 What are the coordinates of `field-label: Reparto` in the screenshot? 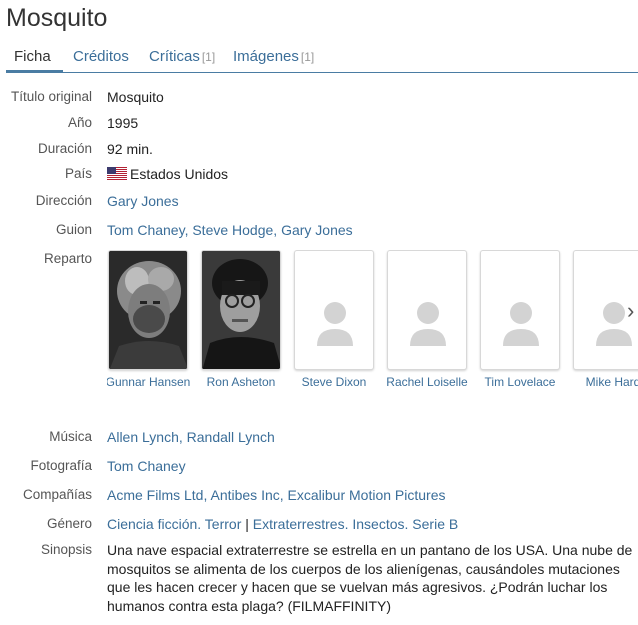 It's located at (67, 258).